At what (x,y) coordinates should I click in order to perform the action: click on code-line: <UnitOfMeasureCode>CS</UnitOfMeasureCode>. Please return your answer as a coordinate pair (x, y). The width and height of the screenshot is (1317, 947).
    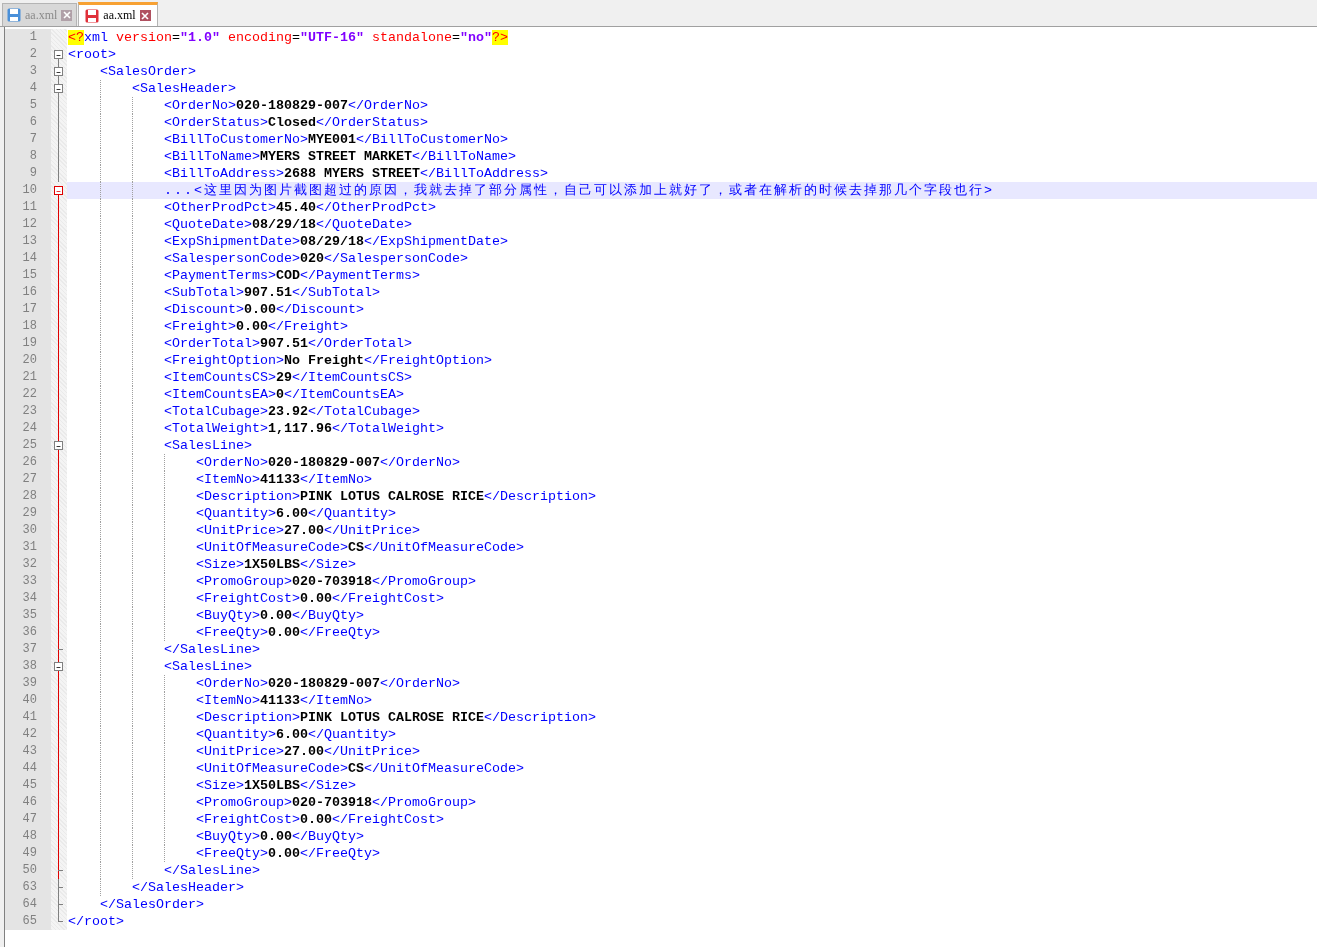
    Looking at the image, I should click on (360, 768).